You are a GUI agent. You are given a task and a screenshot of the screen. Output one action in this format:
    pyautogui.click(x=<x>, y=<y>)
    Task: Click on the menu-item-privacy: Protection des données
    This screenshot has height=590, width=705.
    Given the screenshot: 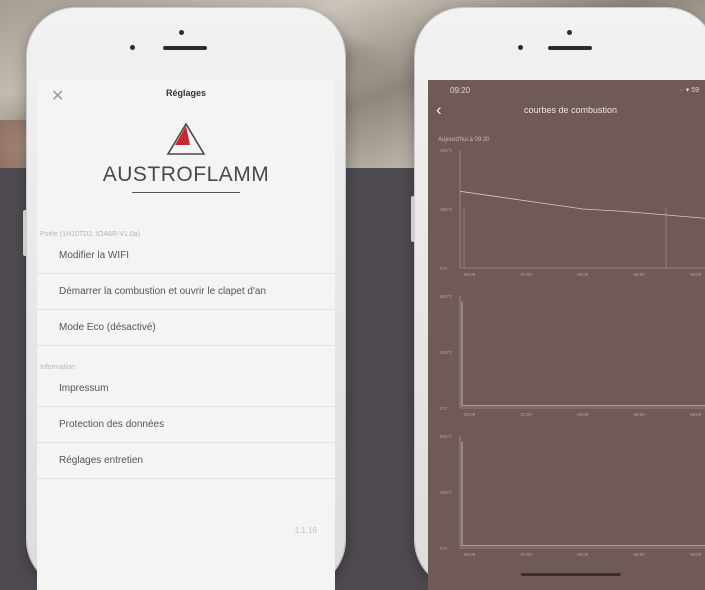 What is the action you would take?
    pyautogui.click(x=186, y=425)
    